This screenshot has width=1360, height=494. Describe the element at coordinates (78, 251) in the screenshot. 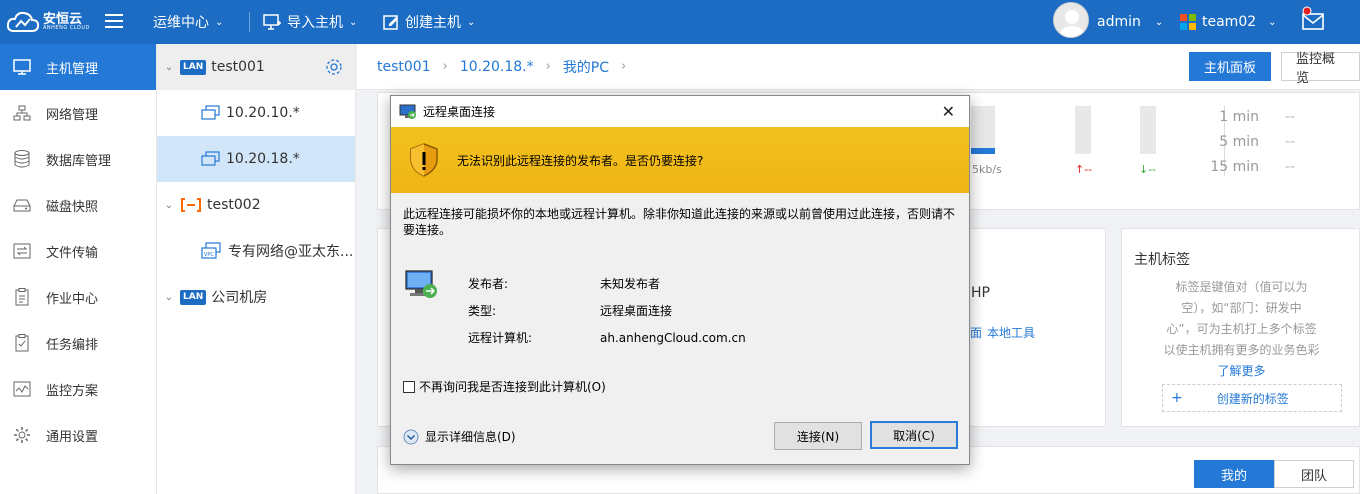

I see `sidebar-item-file-transfer: 文件传输` at that location.